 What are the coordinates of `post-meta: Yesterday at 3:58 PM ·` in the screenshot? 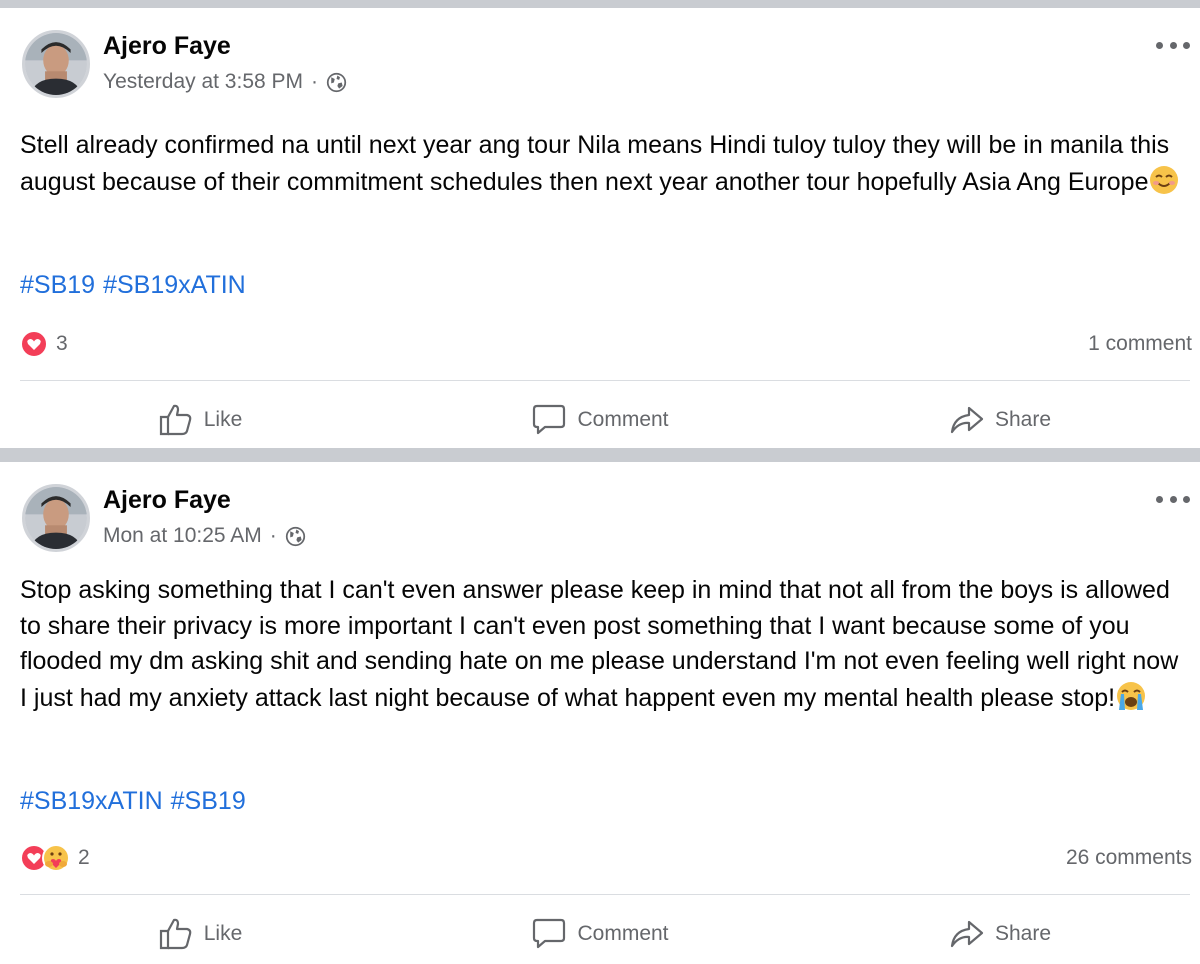 It's located at (225, 82).